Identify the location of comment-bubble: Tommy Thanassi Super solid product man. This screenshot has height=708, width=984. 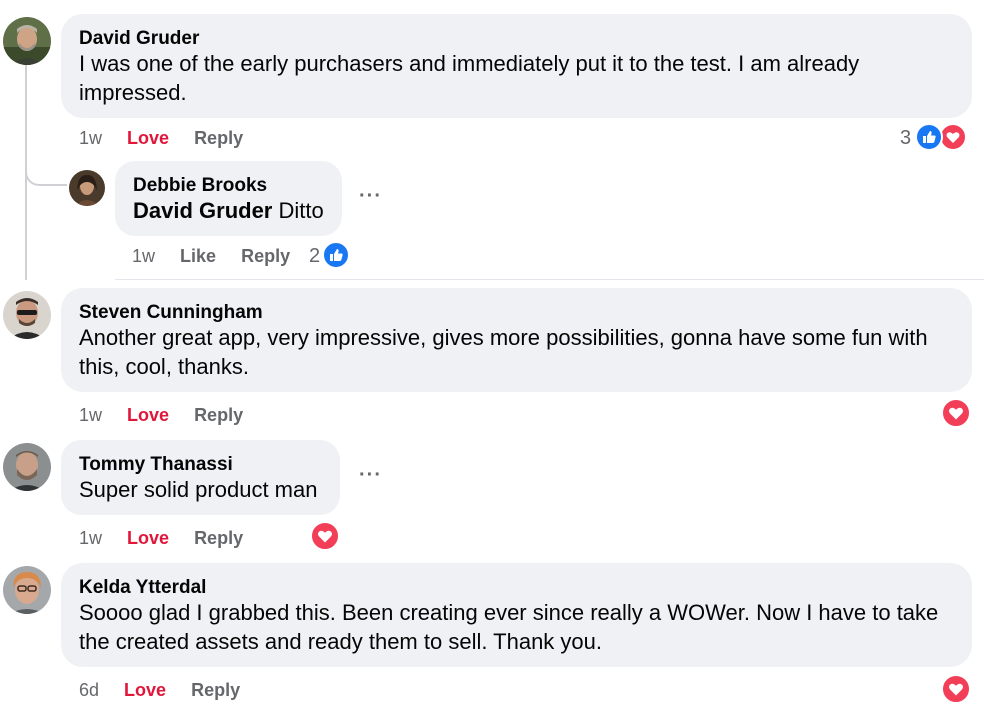
(200, 477).